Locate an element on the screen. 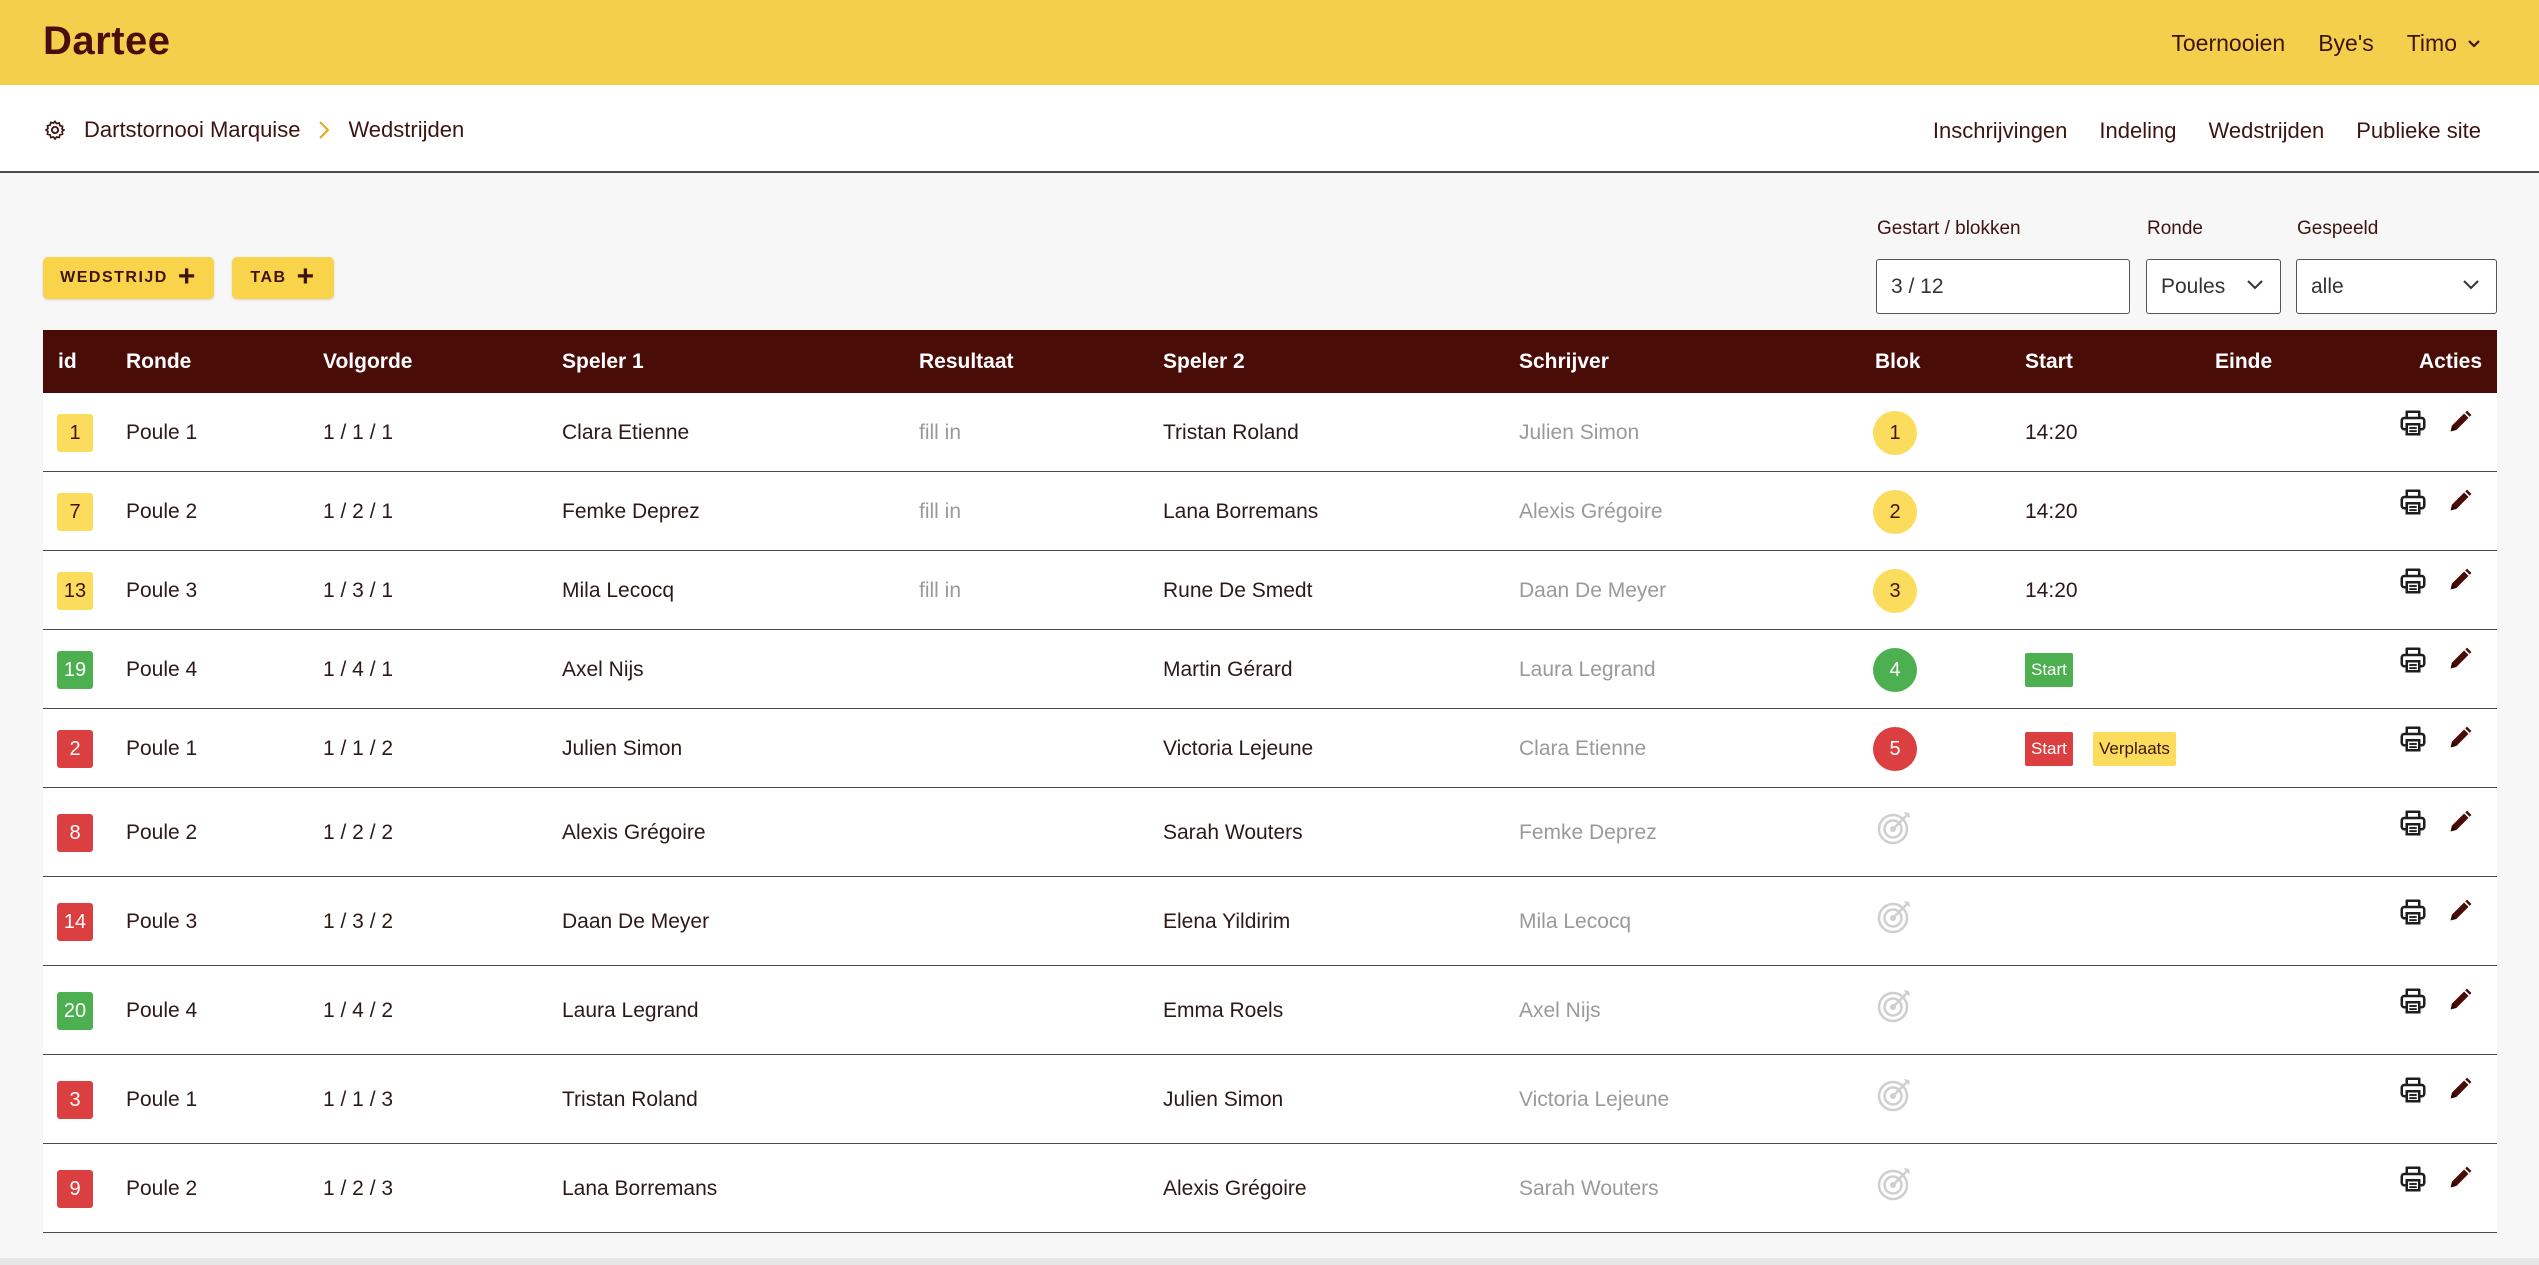 The height and width of the screenshot is (1265, 2539). header-resultaat: Resultaat is located at coordinates (966, 362).